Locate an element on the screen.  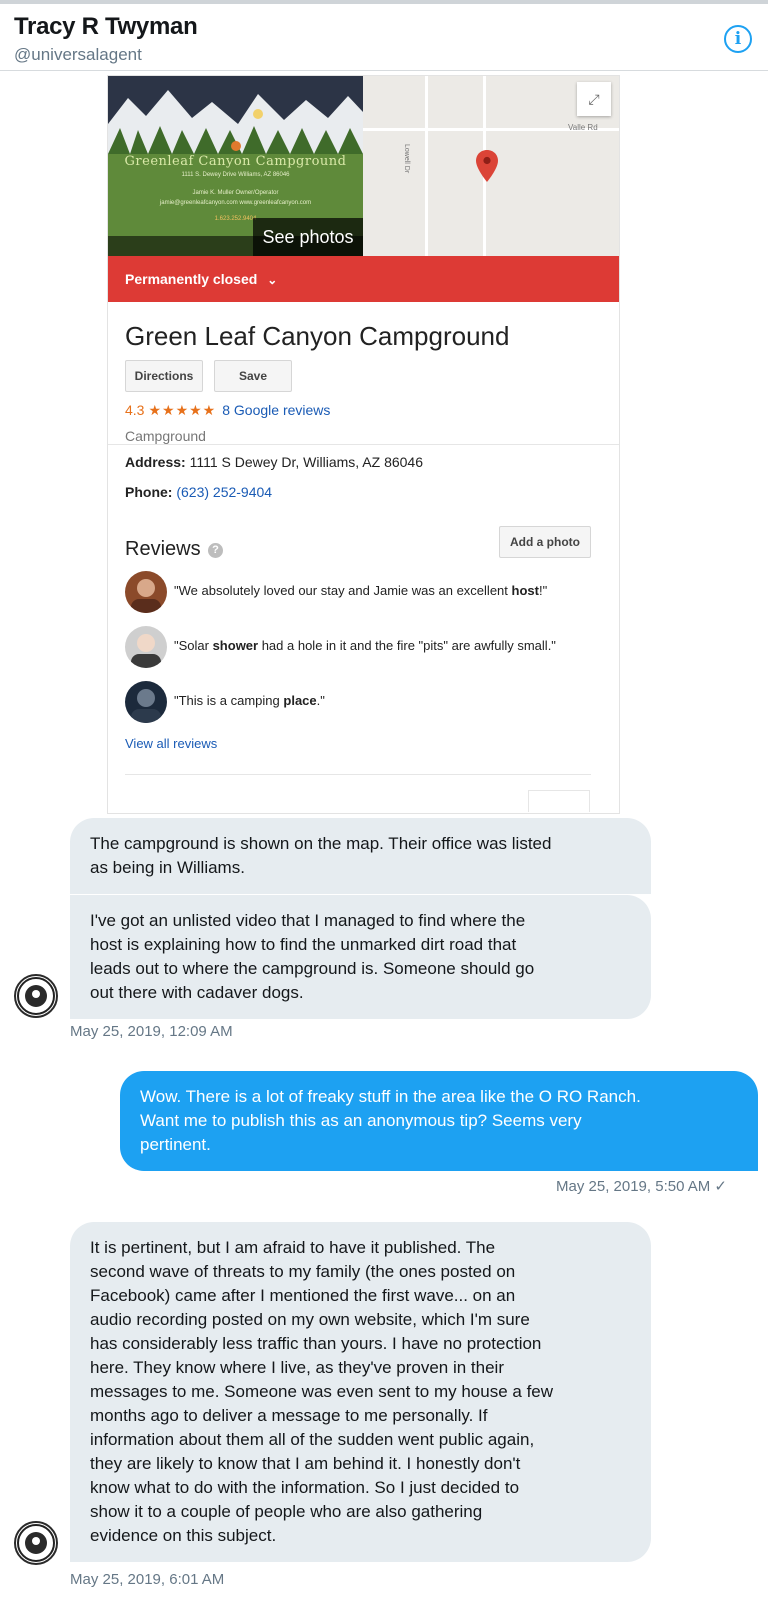
view-all-reviews-link: View all reviews is located at coordinates (171, 743).